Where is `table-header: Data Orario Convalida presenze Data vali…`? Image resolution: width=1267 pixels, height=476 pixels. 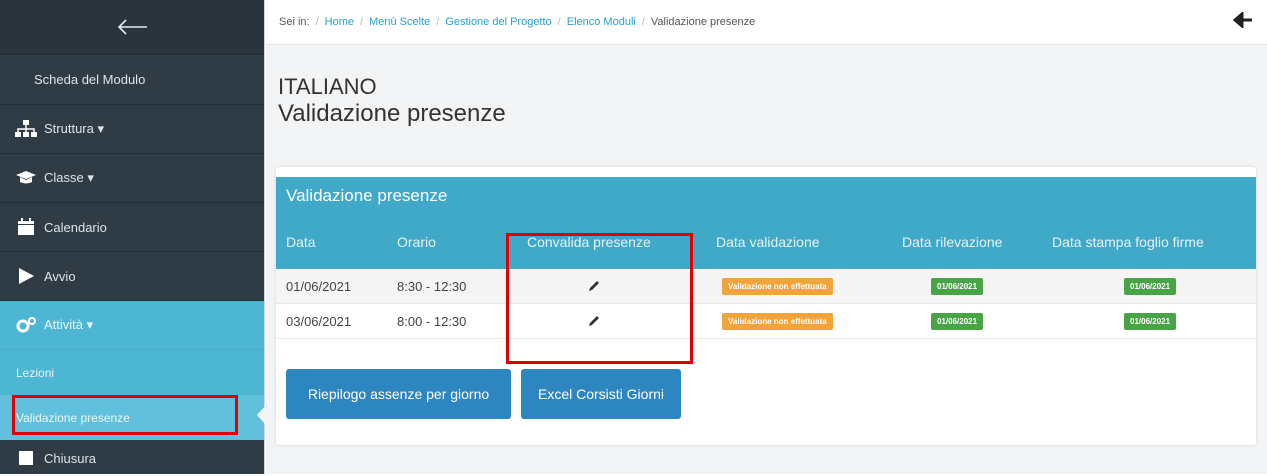 table-header: Data Orario Convalida presenze Data vali… is located at coordinates (766, 242).